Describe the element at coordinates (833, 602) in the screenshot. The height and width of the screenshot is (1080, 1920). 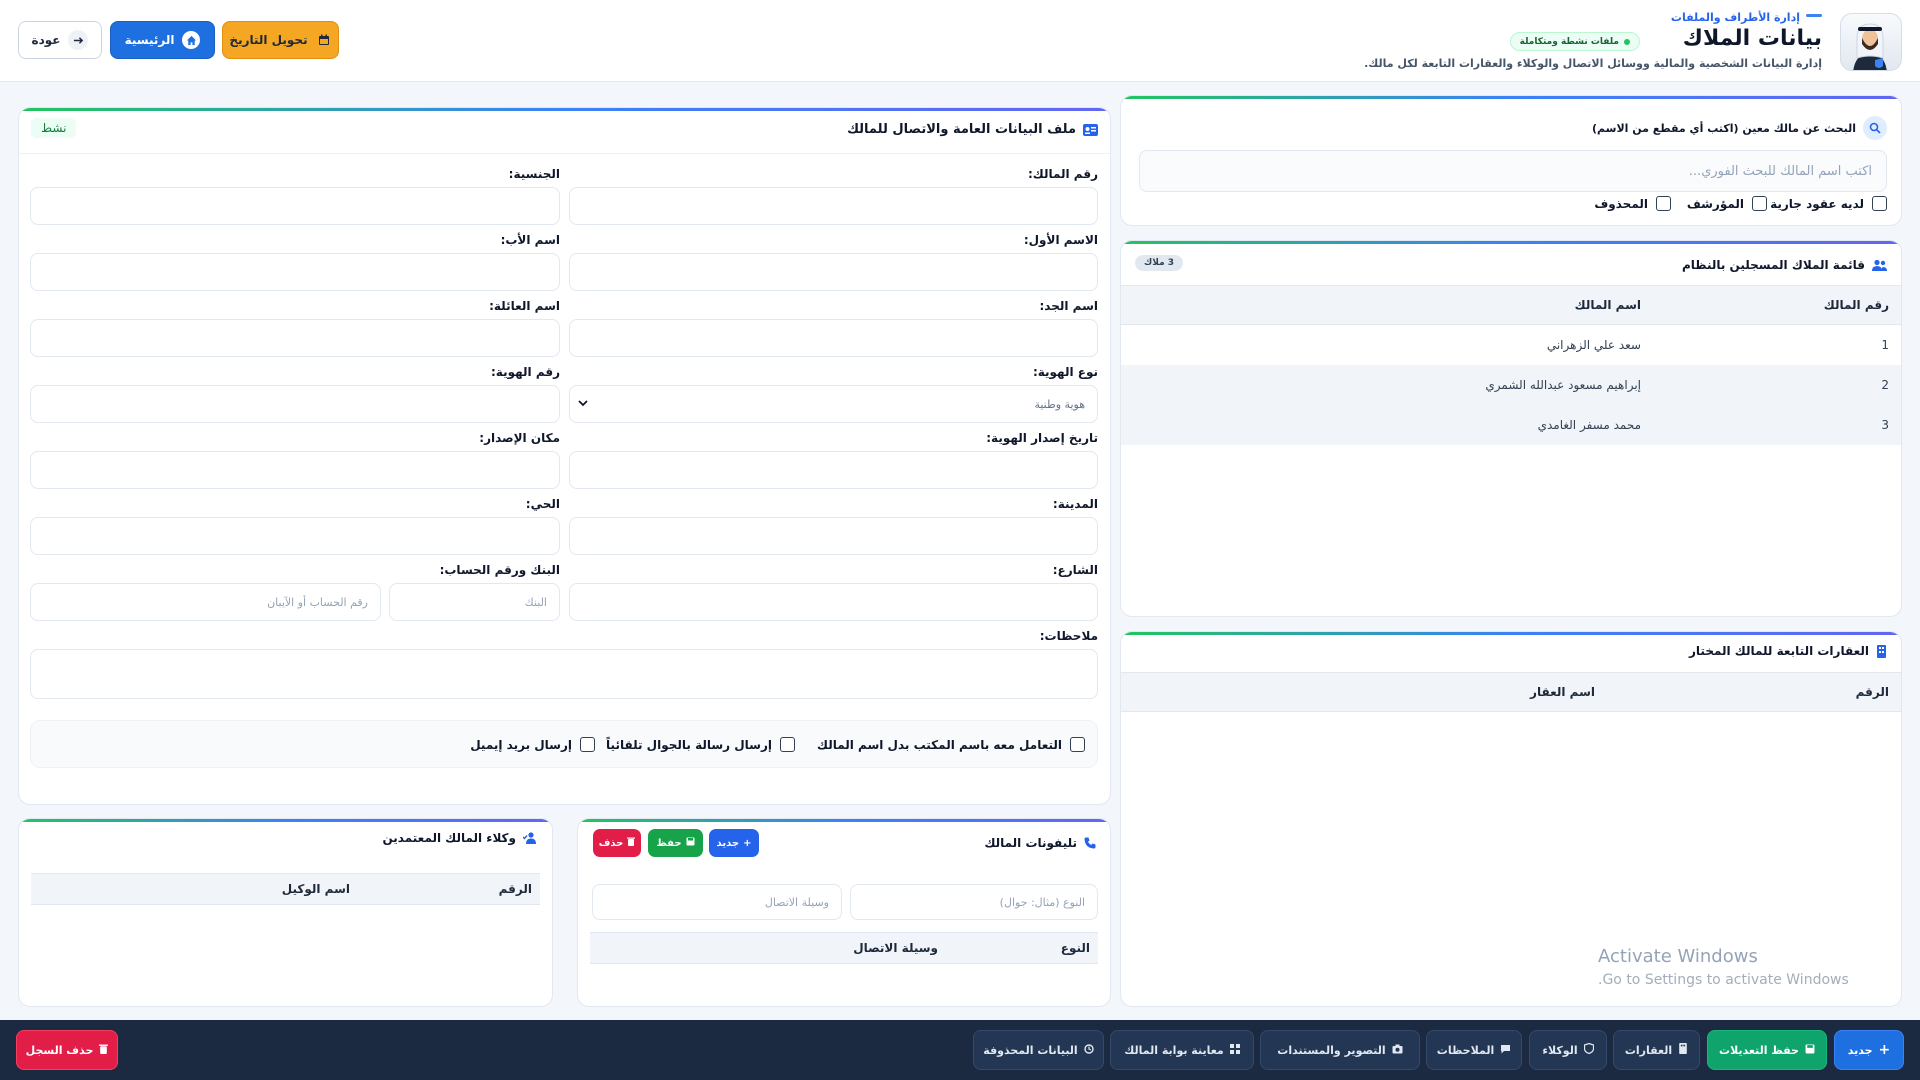
I see `street-input` at that location.